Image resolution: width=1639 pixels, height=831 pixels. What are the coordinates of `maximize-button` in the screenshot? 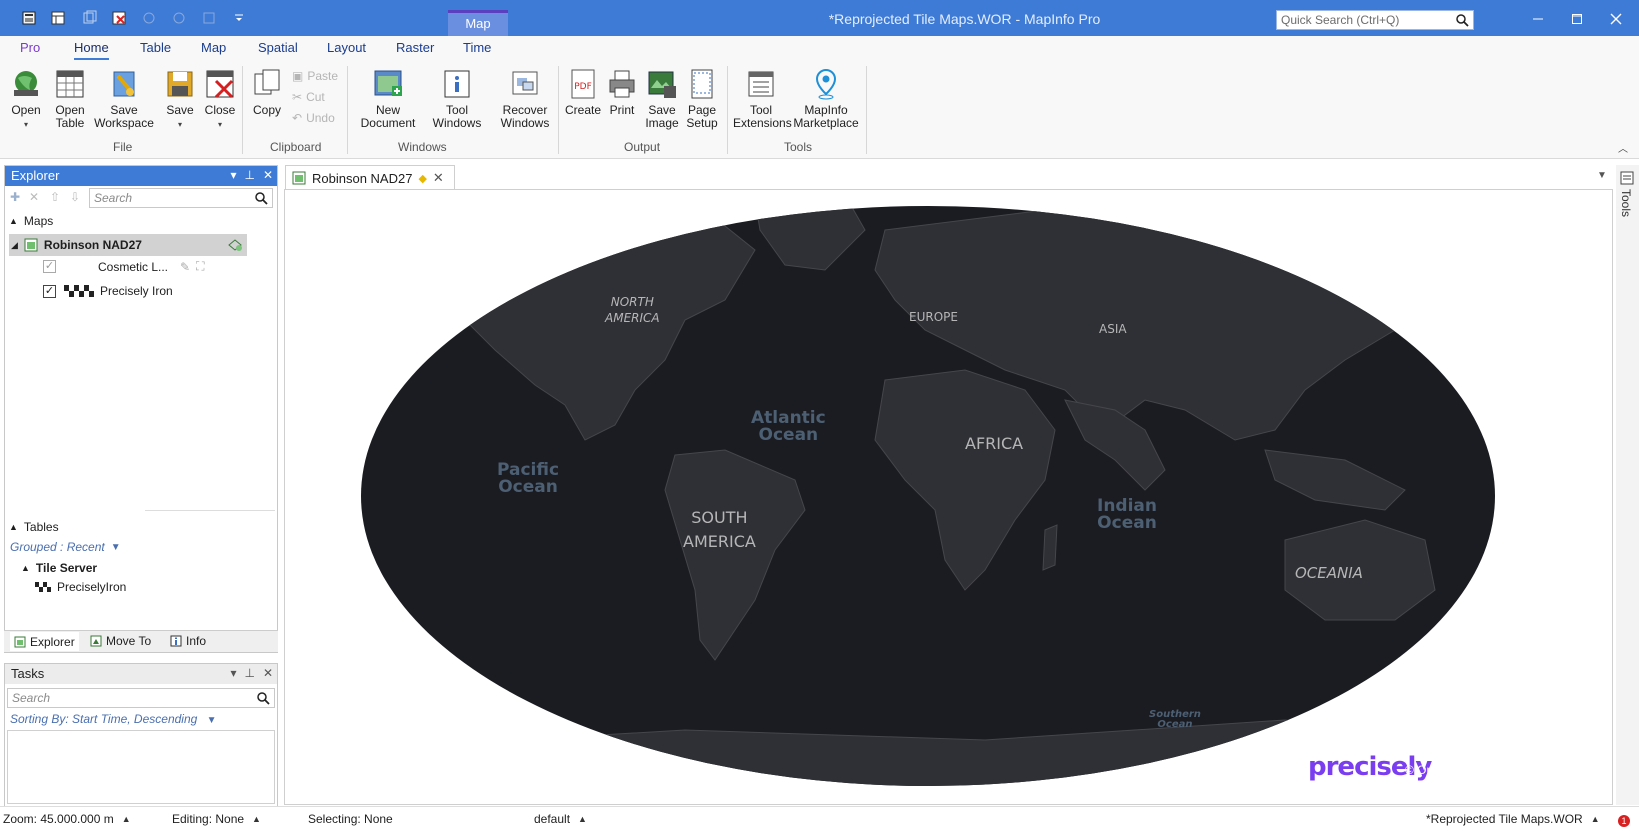 It's located at (1577, 19).